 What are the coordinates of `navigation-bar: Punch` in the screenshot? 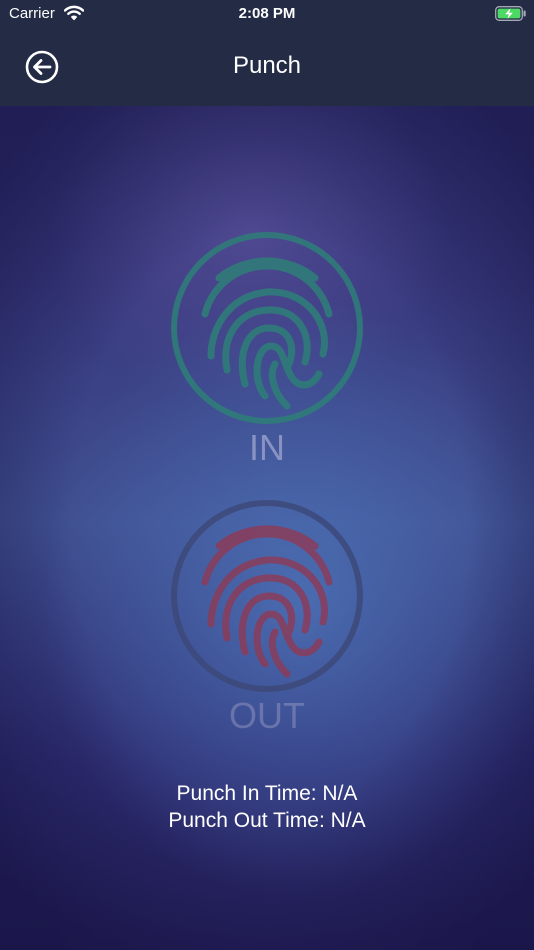 It's located at (267, 67).